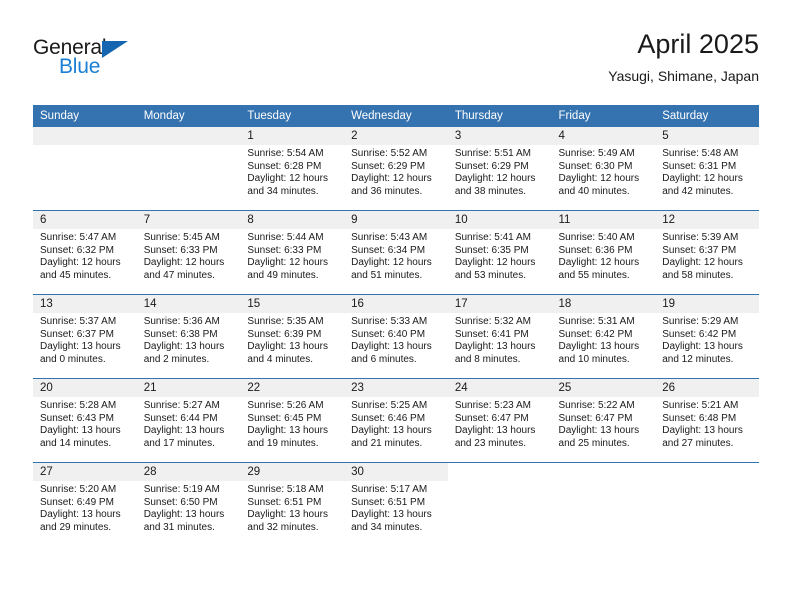 This screenshot has height=612, width=792. I want to click on day-detail-line: Sunrise: 5:32 AM, so click(492, 321).